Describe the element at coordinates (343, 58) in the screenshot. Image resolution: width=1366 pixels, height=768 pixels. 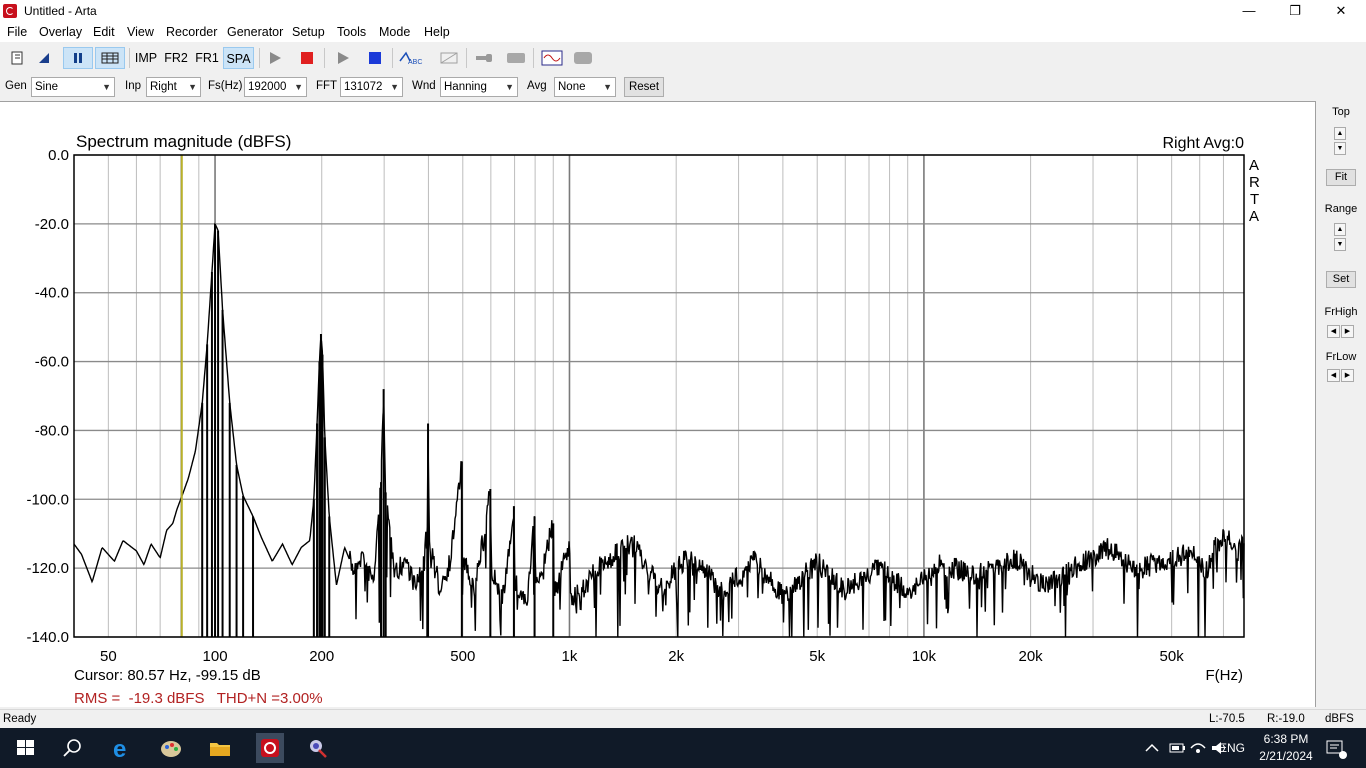
I see `record-play-icon` at that location.